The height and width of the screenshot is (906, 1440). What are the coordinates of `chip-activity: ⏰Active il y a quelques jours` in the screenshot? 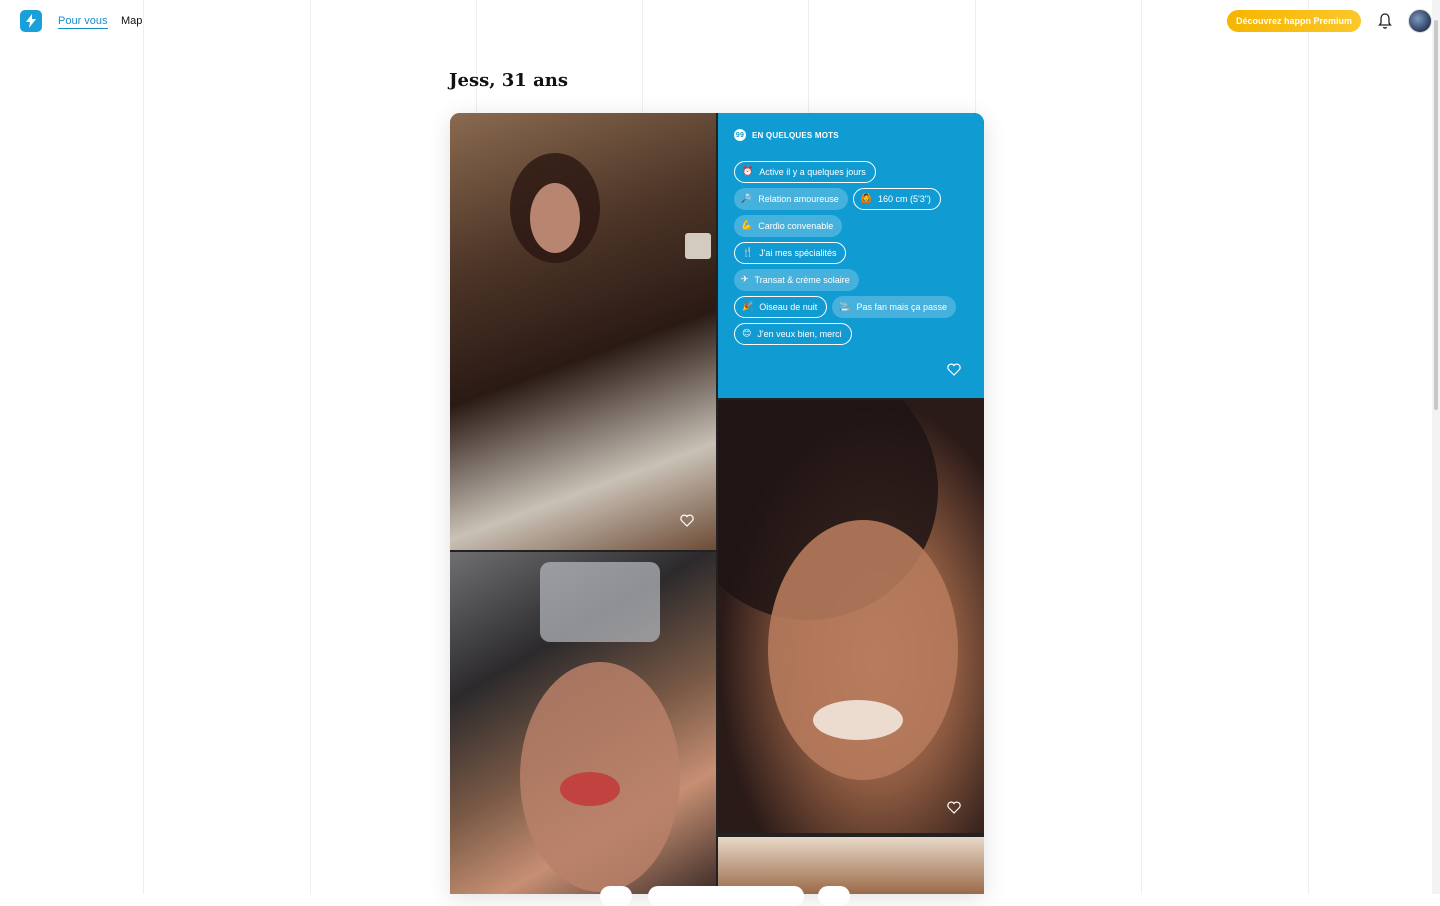 It's located at (805, 172).